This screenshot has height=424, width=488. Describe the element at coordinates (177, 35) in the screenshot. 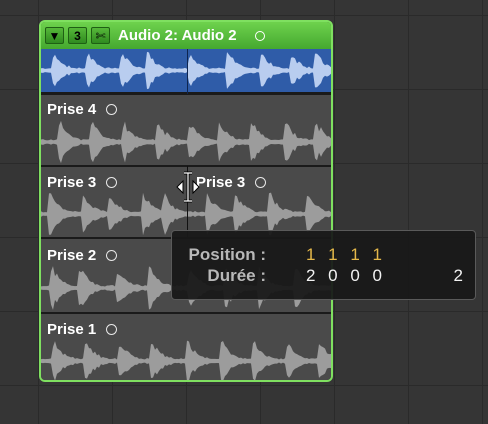

I see `take-folder-title: Audio 2` at that location.